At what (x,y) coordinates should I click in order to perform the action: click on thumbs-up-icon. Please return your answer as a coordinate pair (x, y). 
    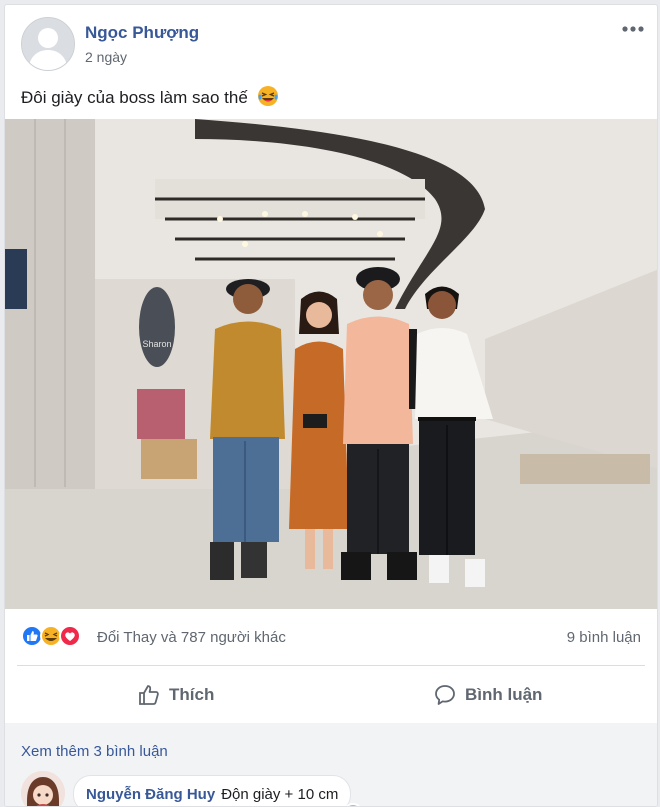
    Looking at the image, I should click on (149, 695).